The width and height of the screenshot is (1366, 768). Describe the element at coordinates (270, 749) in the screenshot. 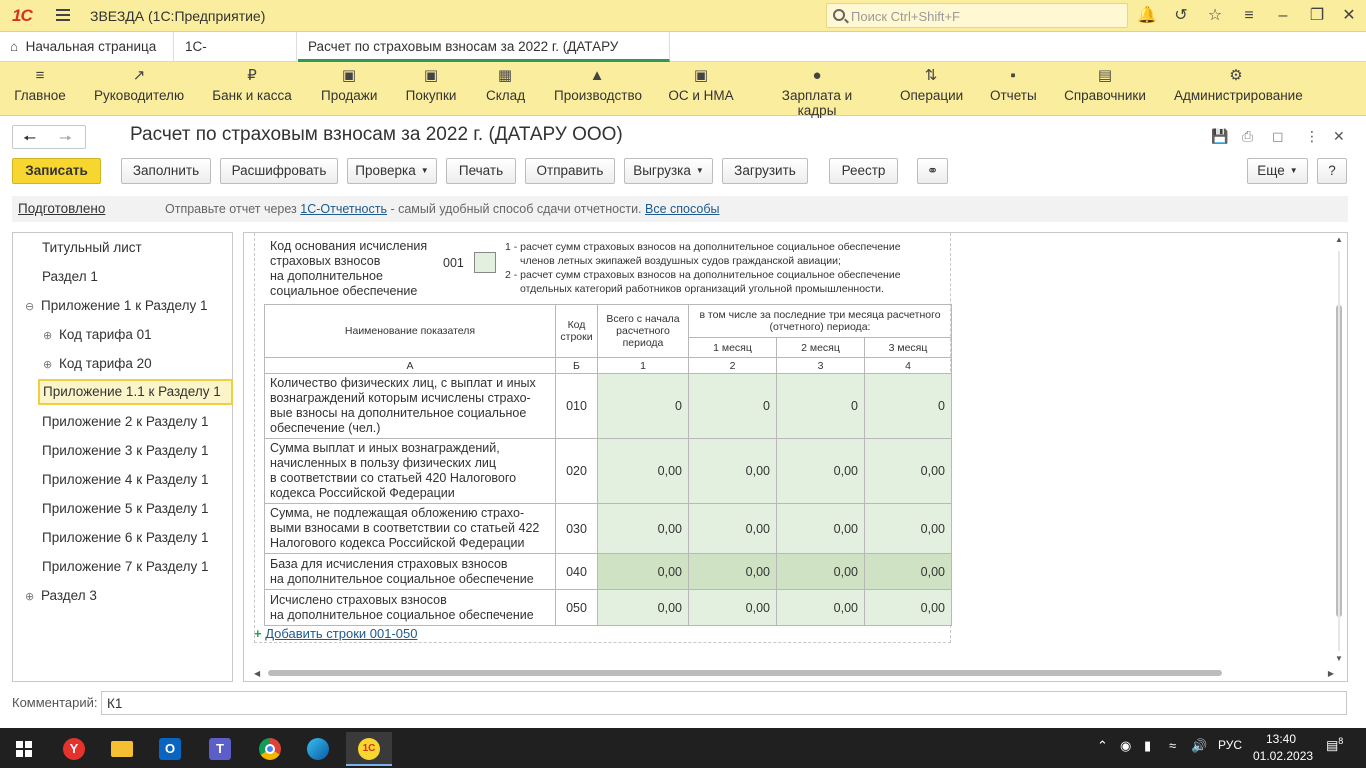

I see `chrome-icon` at that location.